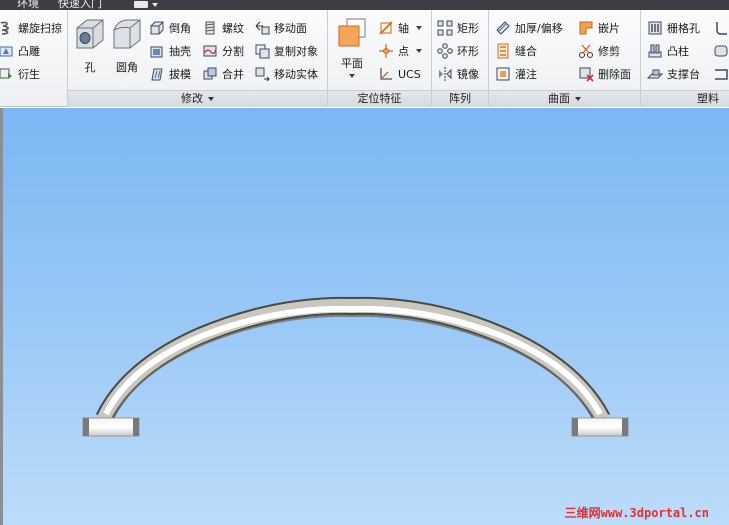  Describe the element at coordinates (296, 51) in the screenshot. I see `copy-object-label: 复制对象` at that location.